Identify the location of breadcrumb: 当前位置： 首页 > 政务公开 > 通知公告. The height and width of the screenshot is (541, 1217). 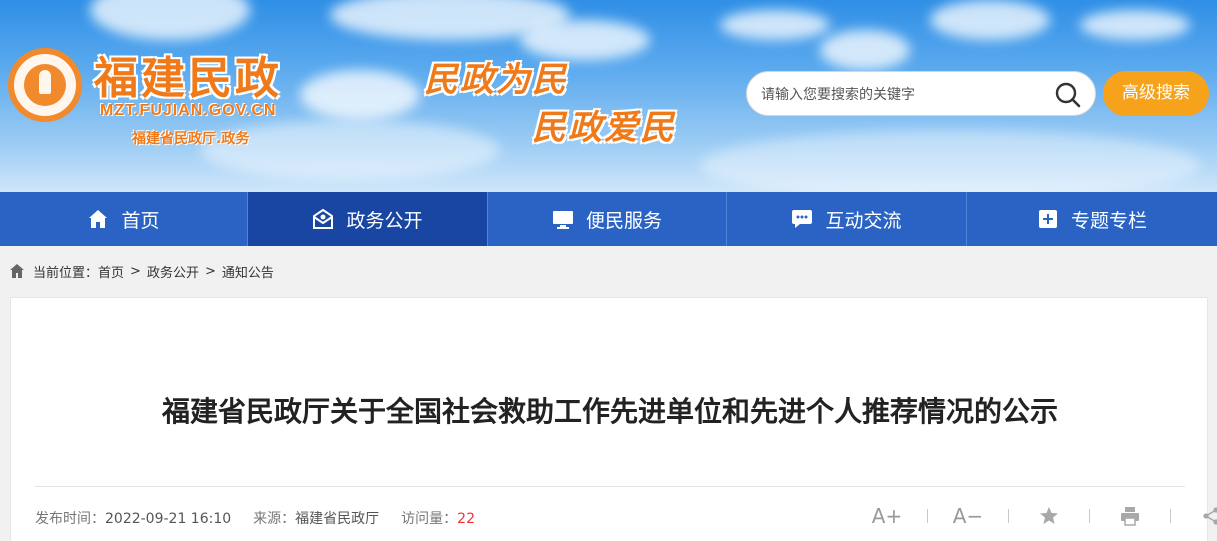
(141, 271).